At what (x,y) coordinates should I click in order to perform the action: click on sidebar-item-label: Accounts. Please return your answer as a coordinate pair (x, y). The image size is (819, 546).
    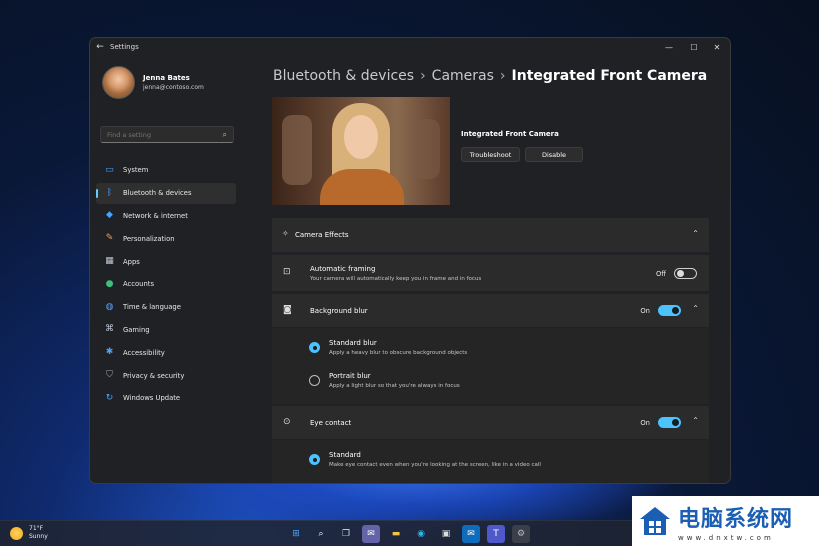
    Looking at the image, I should click on (138, 284).